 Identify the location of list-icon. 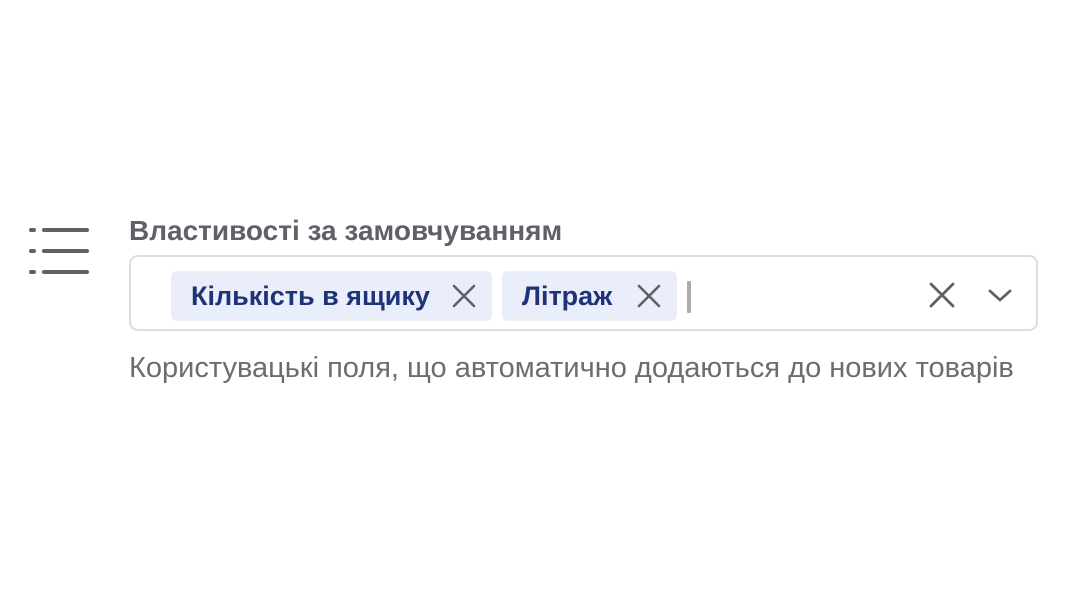
(59, 251).